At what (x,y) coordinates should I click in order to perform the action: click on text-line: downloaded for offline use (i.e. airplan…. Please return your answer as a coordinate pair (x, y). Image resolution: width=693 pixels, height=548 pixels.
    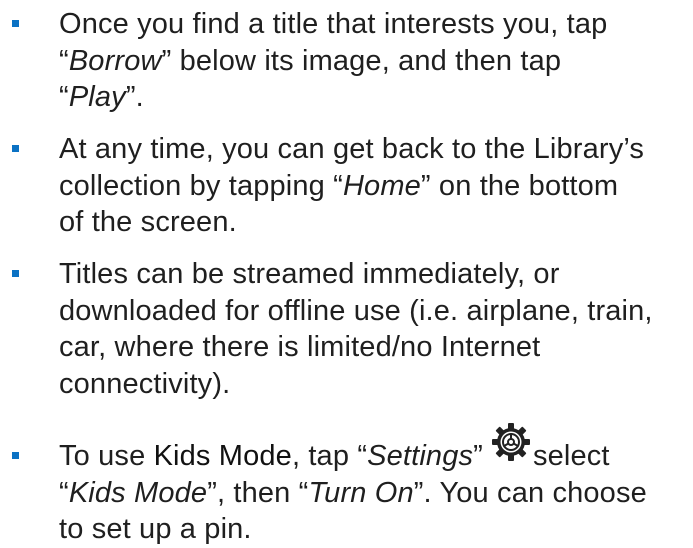
    Looking at the image, I should click on (376, 311).